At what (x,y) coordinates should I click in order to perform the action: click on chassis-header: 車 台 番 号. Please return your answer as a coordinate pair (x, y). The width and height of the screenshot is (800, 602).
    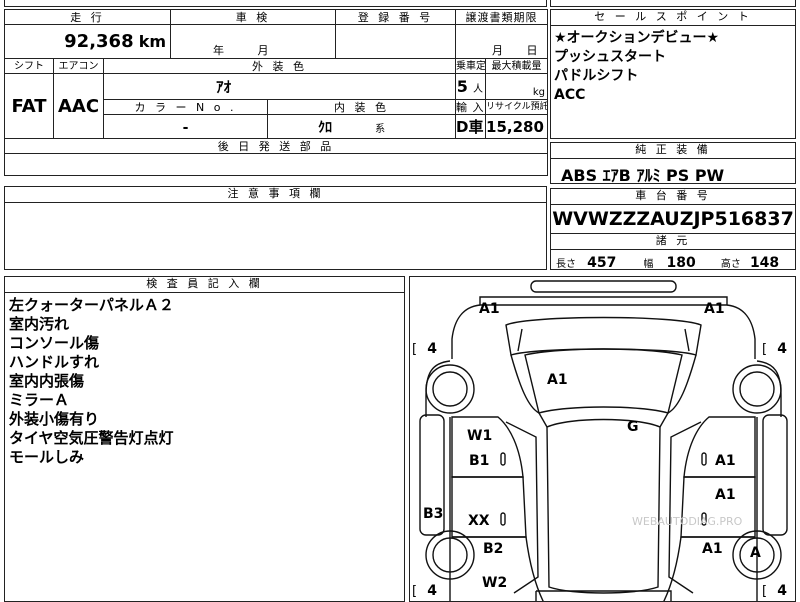
    Looking at the image, I should click on (673, 197).